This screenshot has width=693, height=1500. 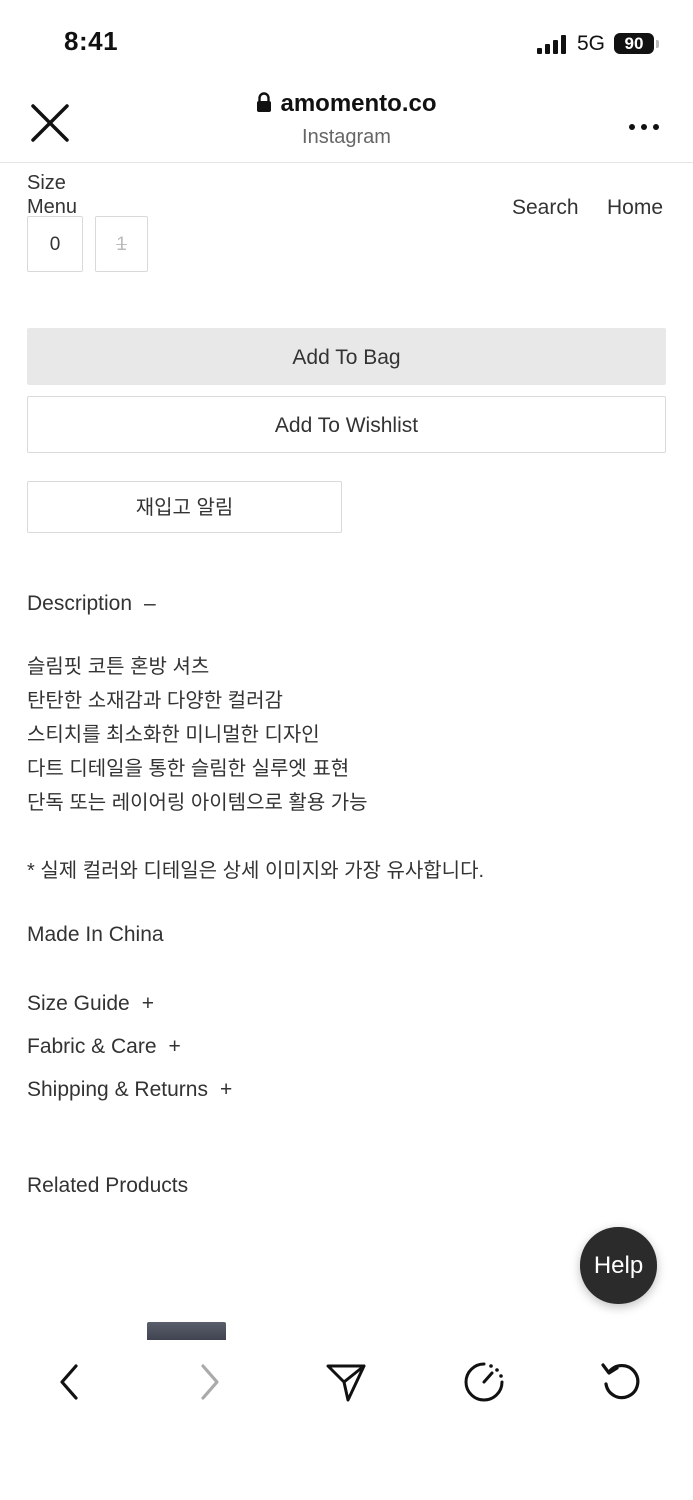 What do you see at coordinates (644, 124) in the screenshot?
I see `more-icon` at bounding box center [644, 124].